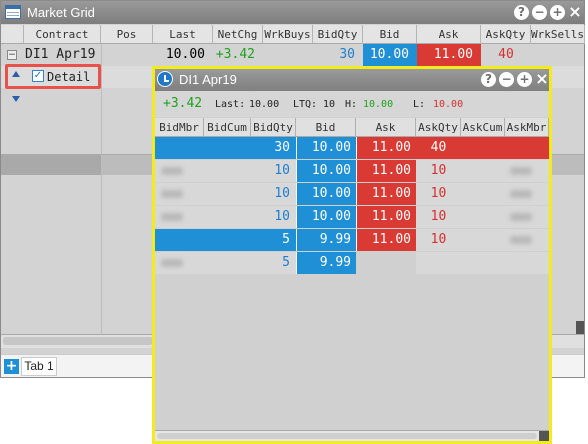  I want to click on summary-high-value: 10.00, so click(378, 104).